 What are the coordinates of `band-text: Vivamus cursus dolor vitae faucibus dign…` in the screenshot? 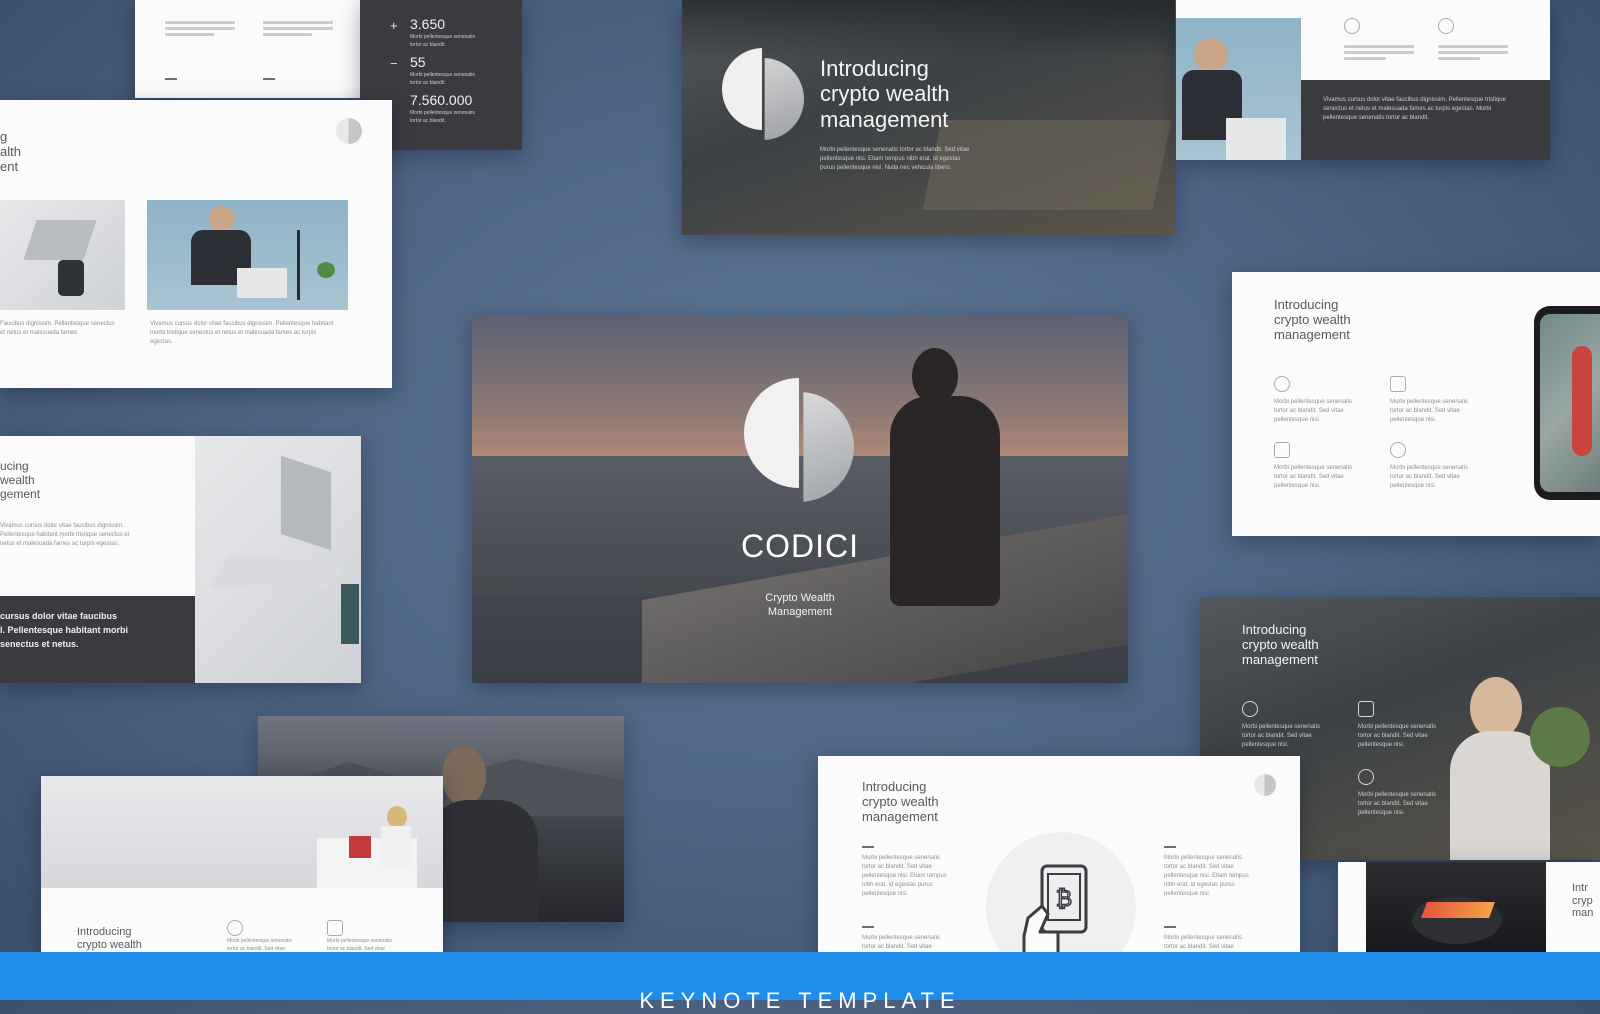 It's located at (1414, 109).